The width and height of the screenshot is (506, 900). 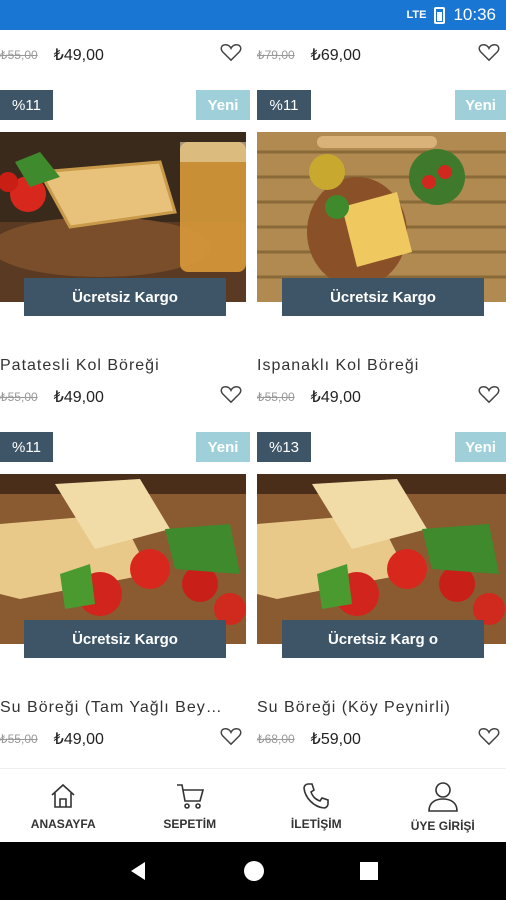 What do you see at coordinates (316, 795) in the screenshot?
I see `phone-icon` at bounding box center [316, 795].